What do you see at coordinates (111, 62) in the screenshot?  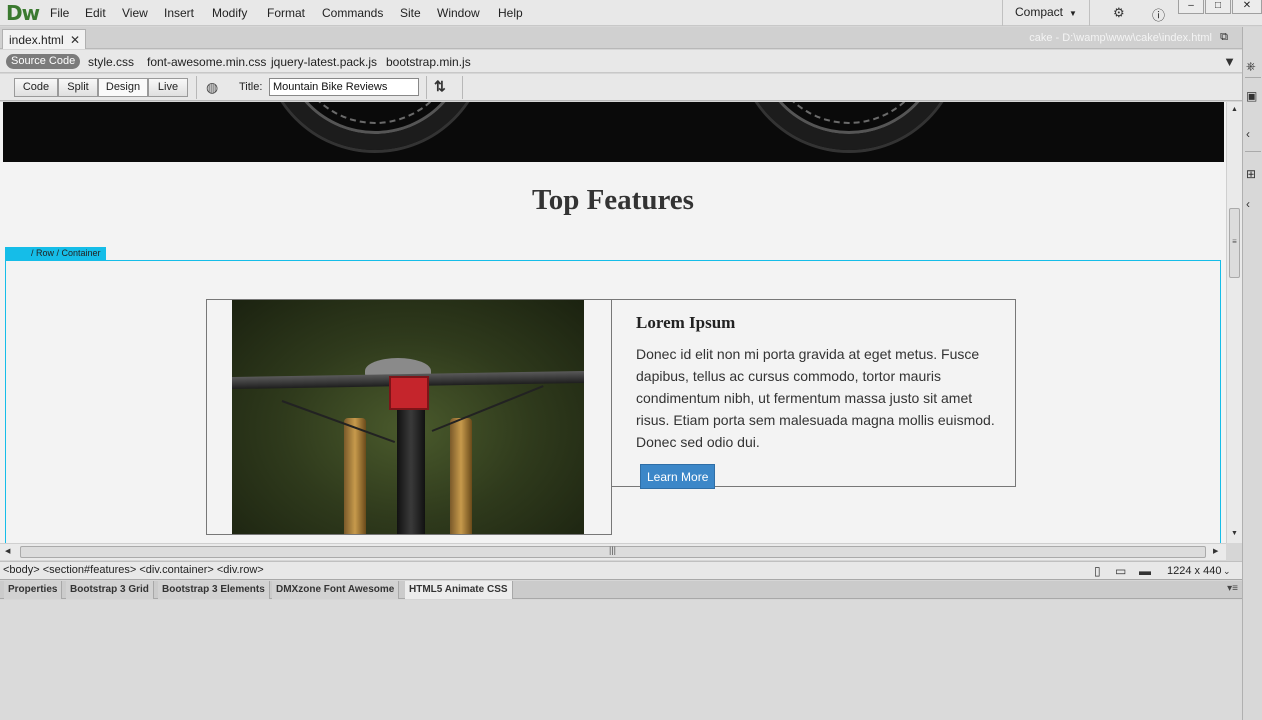 I see `related-file-style-css: style.css` at bounding box center [111, 62].